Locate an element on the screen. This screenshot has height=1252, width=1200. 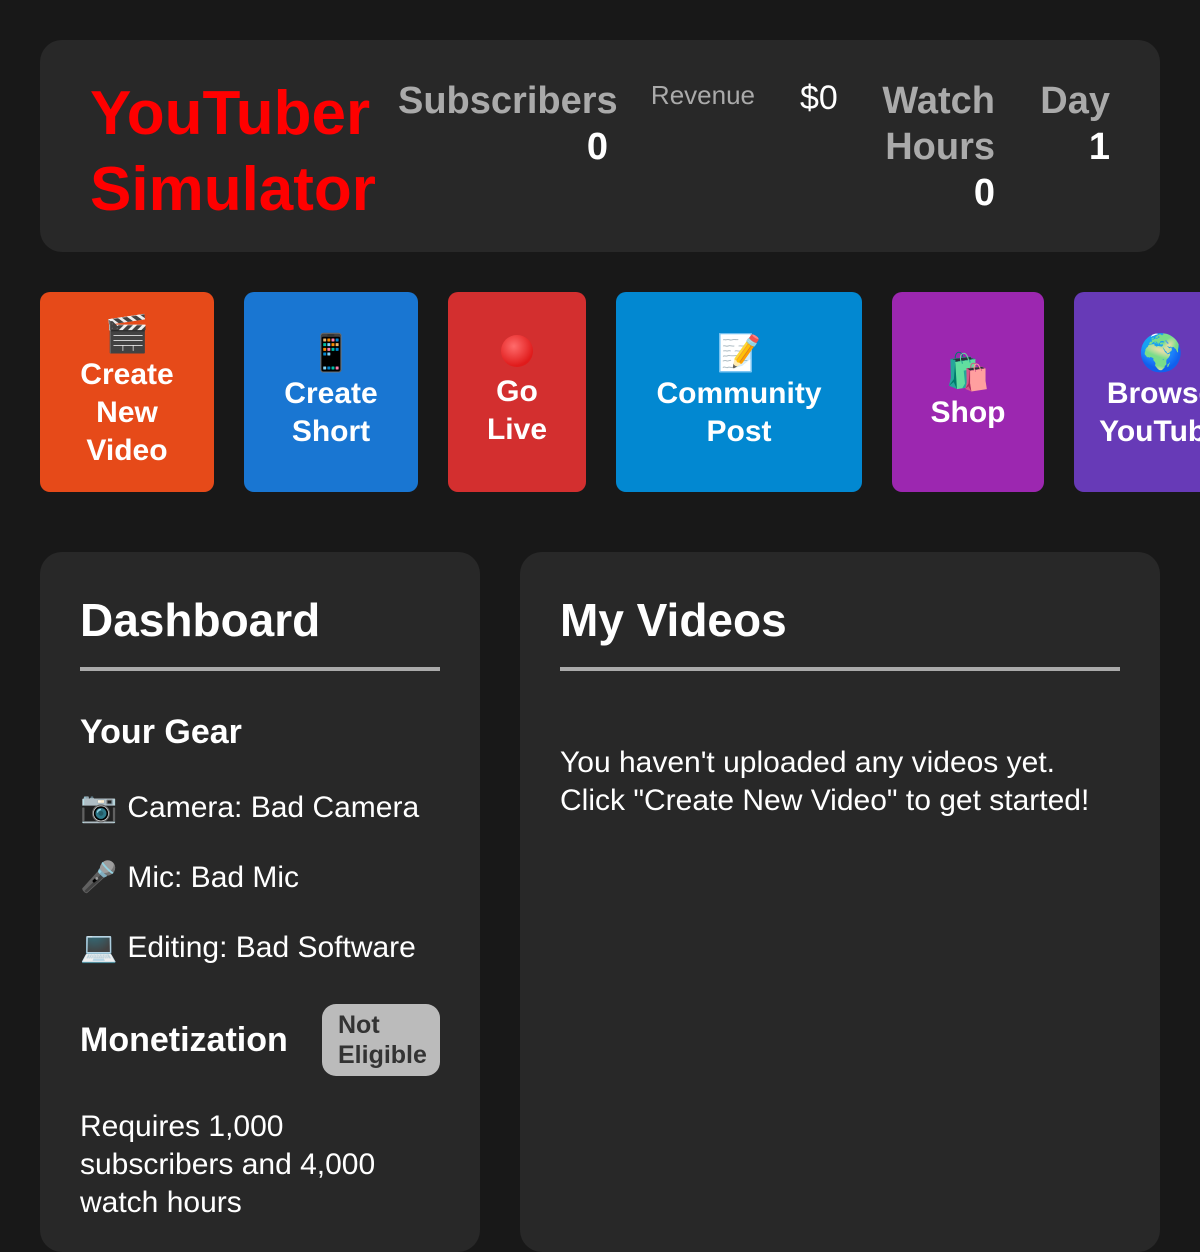
revenue-stat: Revenue is located at coordinates (700, 95).